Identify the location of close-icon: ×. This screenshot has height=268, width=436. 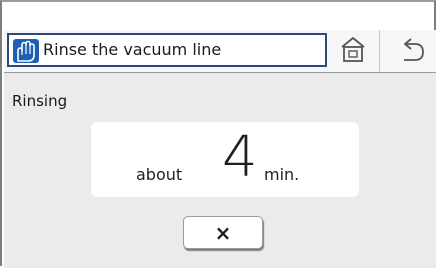
(223, 232).